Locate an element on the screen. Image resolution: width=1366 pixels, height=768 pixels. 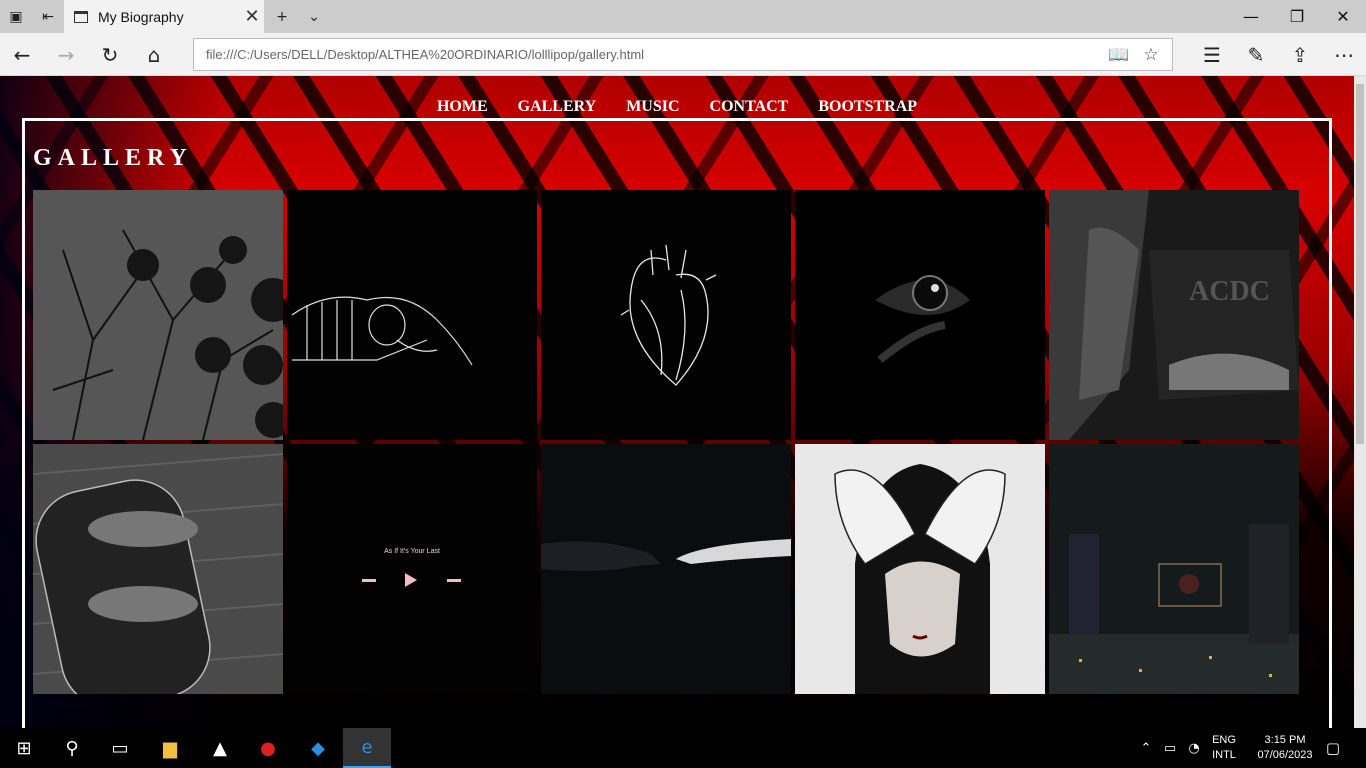
city-night-collage is located at coordinates (1174, 569).